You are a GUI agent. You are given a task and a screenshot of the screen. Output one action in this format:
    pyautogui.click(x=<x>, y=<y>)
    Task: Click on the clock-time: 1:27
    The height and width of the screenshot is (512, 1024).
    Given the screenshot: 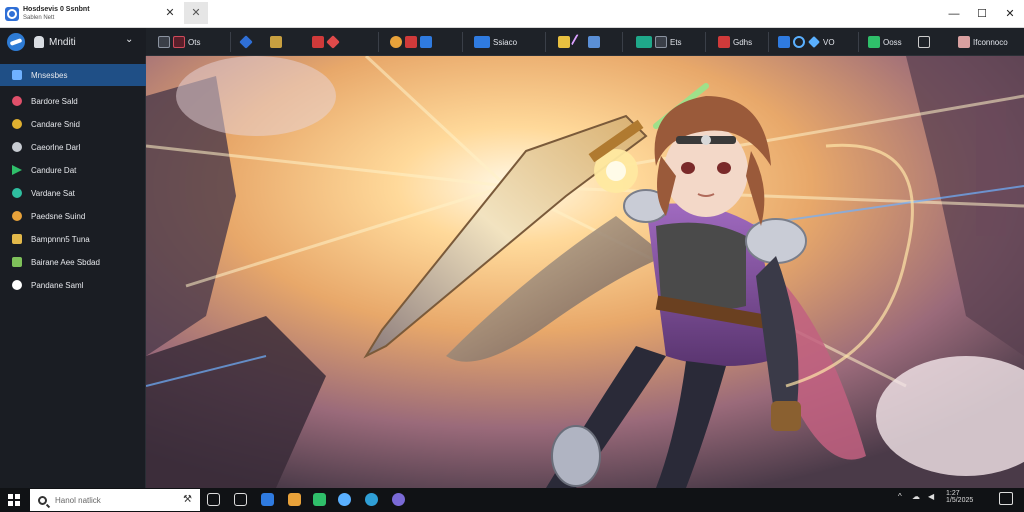 What is the action you would take?
    pyautogui.click(x=953, y=493)
    